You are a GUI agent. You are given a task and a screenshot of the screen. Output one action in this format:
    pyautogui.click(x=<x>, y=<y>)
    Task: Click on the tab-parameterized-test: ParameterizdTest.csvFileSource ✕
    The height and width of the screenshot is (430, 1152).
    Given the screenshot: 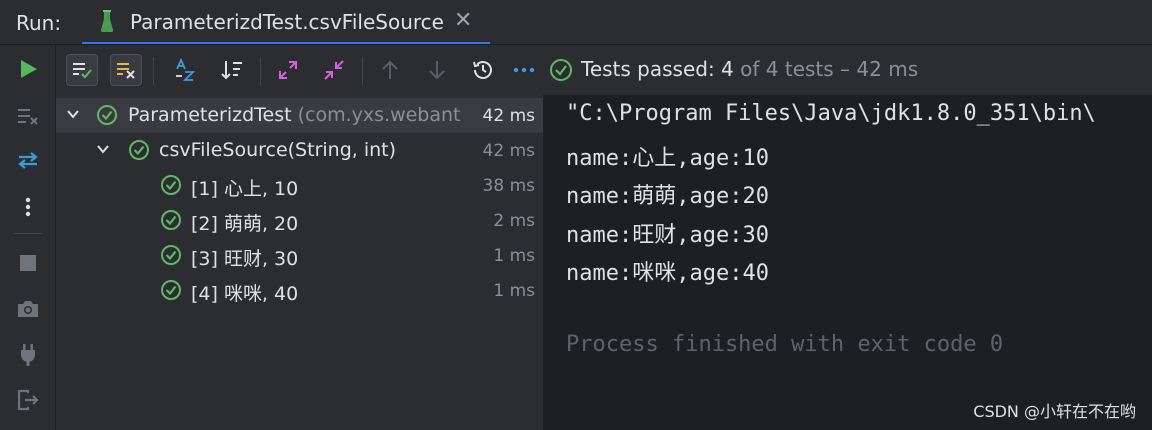 What is the action you would take?
    pyautogui.click(x=286, y=22)
    